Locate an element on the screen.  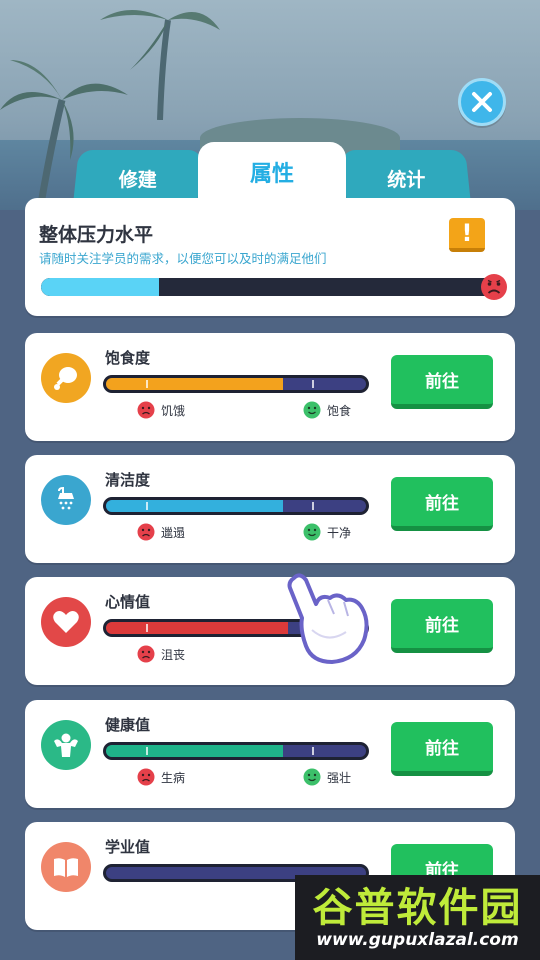
go-button-mood: 前往 is located at coordinates (442, 626).